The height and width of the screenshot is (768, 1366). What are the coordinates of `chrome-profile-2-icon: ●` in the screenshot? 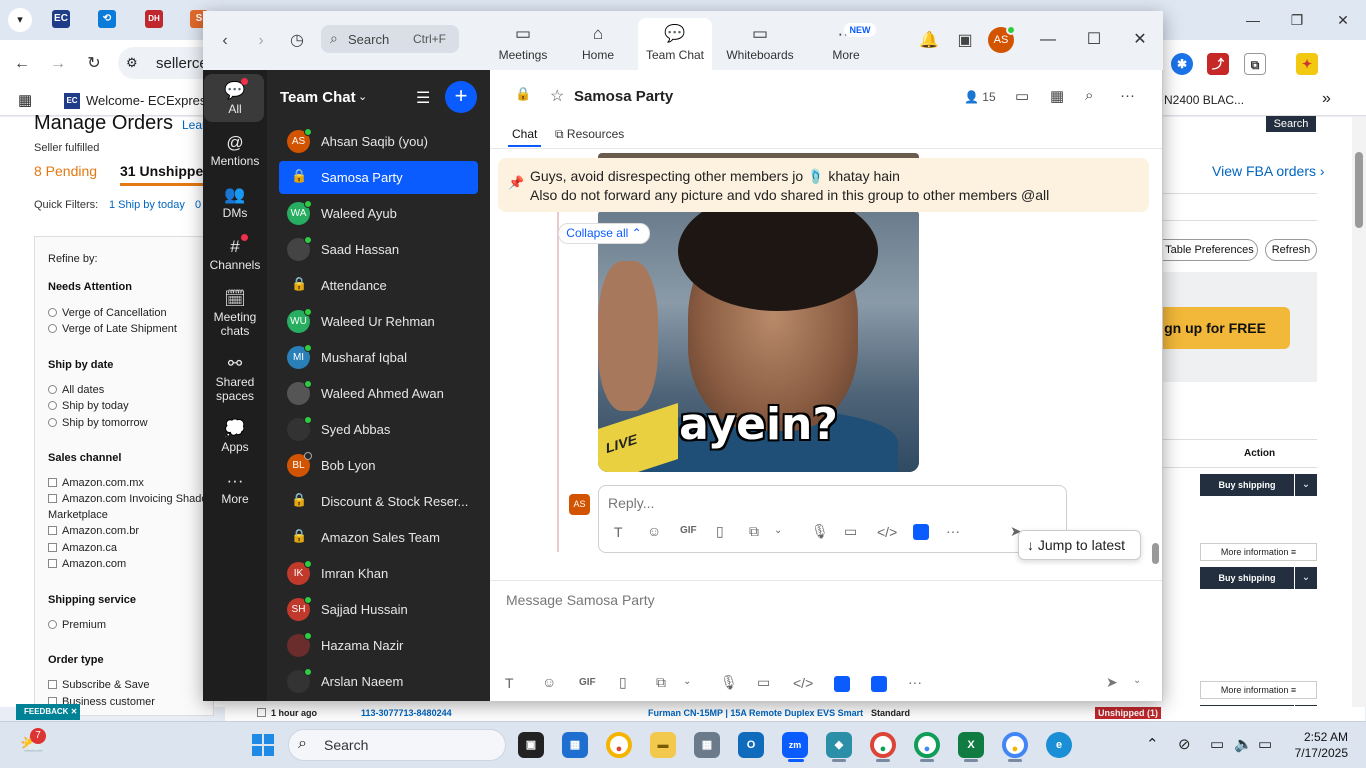 It's located at (927, 745).